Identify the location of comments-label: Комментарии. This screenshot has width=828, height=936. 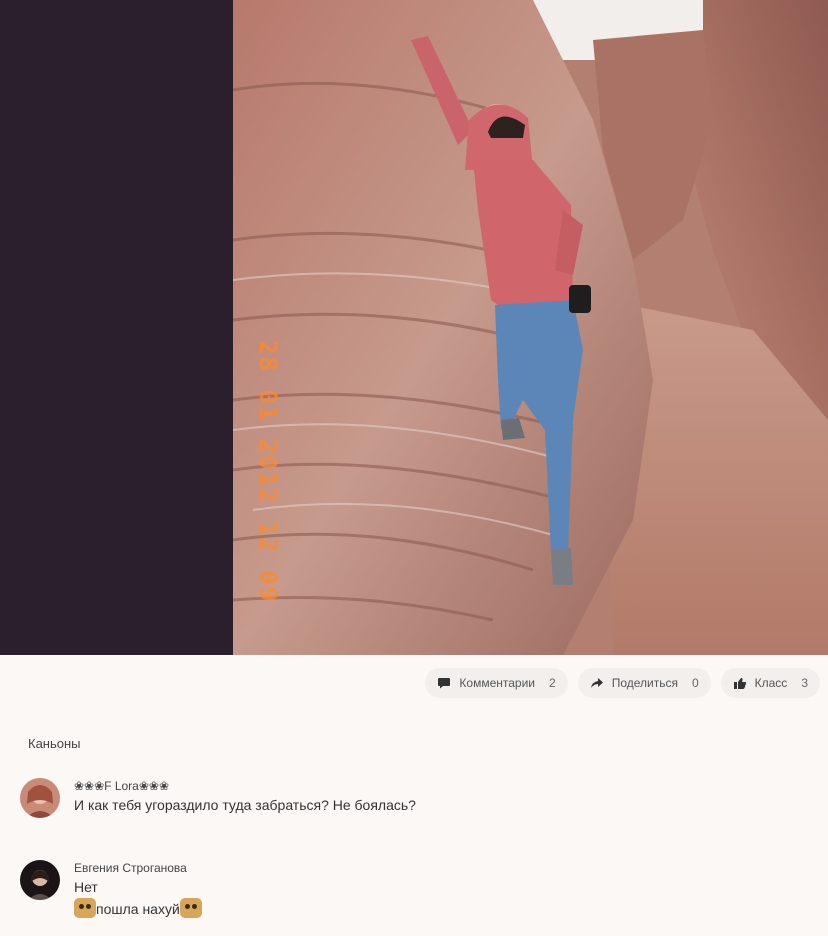
(497, 683).